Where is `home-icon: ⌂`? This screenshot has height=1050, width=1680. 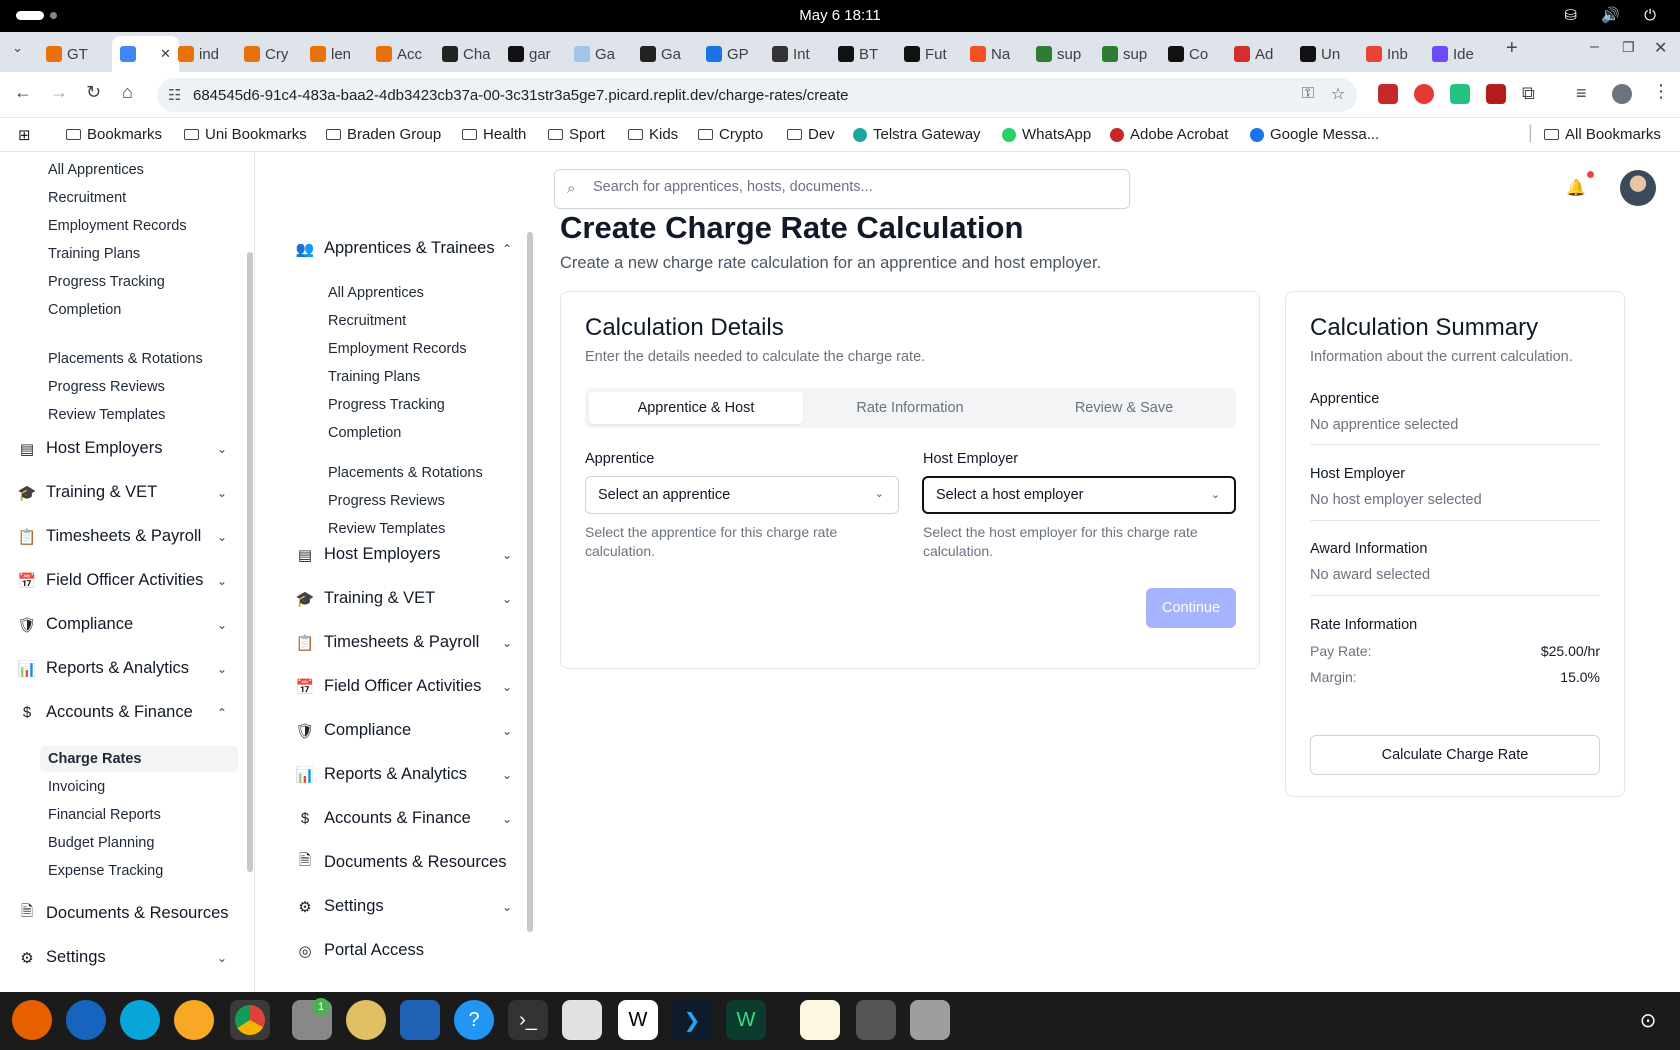 home-icon: ⌂ is located at coordinates (127, 92).